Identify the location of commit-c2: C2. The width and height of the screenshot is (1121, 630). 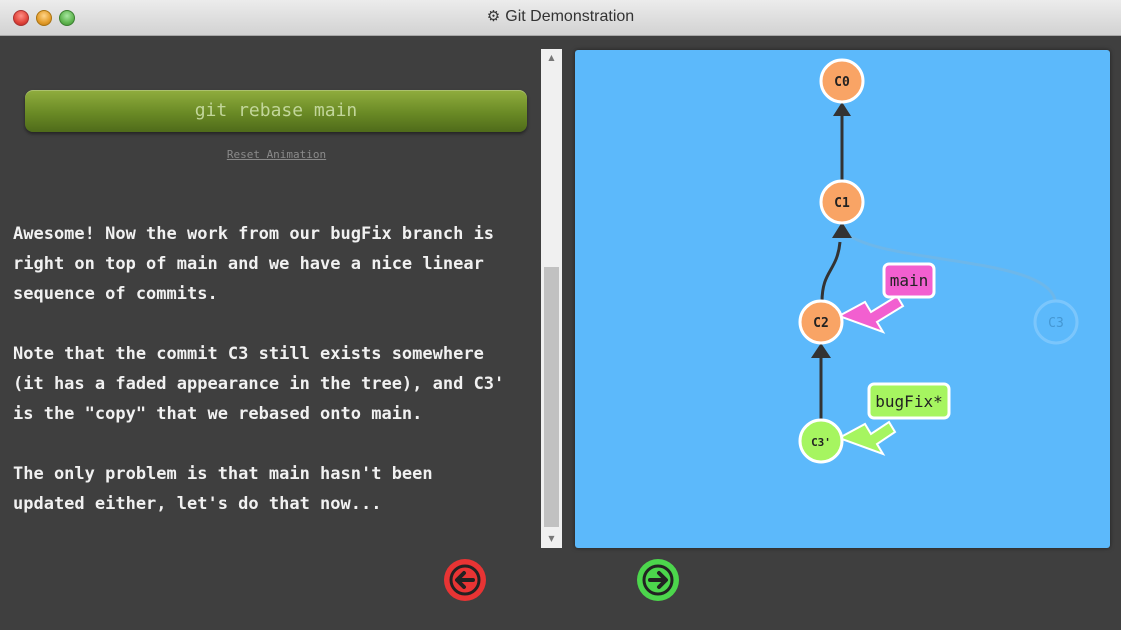
(821, 322).